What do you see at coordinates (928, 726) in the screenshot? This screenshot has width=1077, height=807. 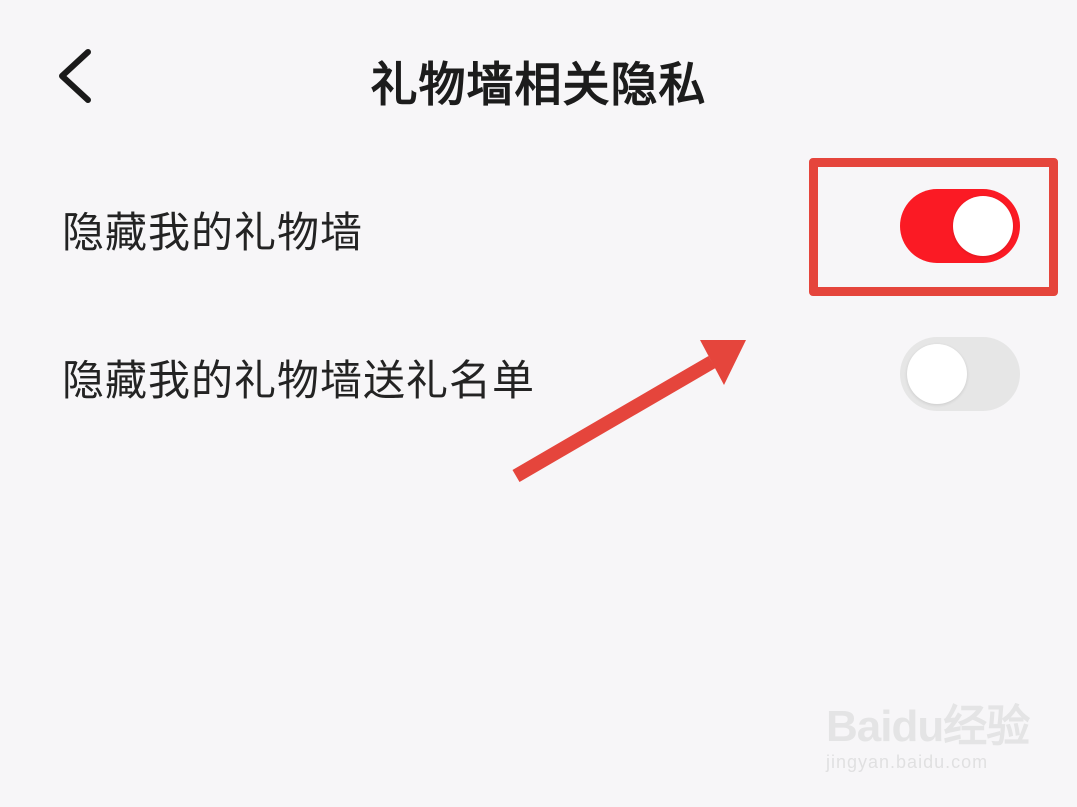 I see `watermark-logo: Baidu经验` at bounding box center [928, 726].